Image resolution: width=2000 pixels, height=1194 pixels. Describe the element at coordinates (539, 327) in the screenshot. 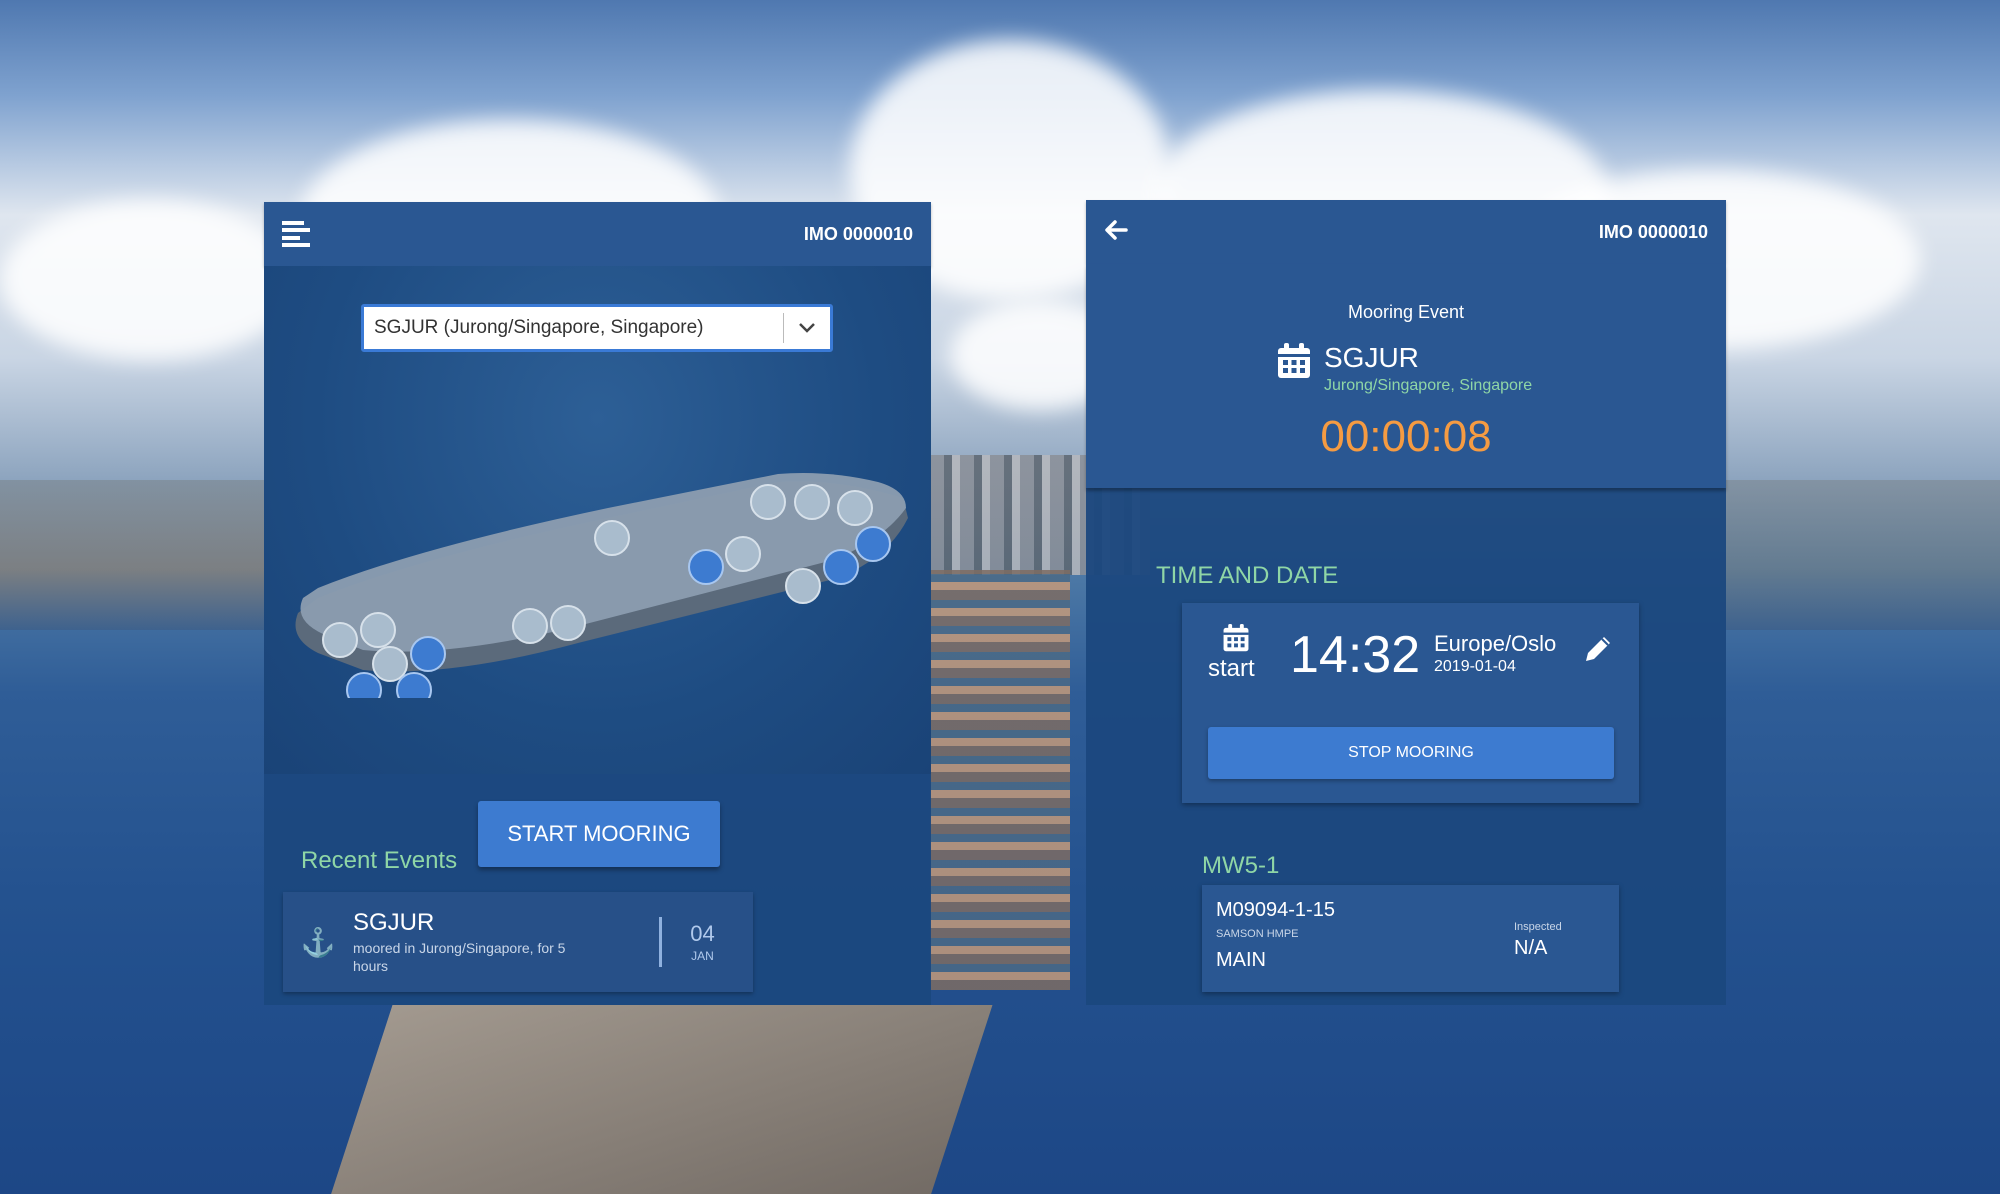

I see `port-select-value: SGJUR (Jurong/Singapore, Singapore)` at that location.